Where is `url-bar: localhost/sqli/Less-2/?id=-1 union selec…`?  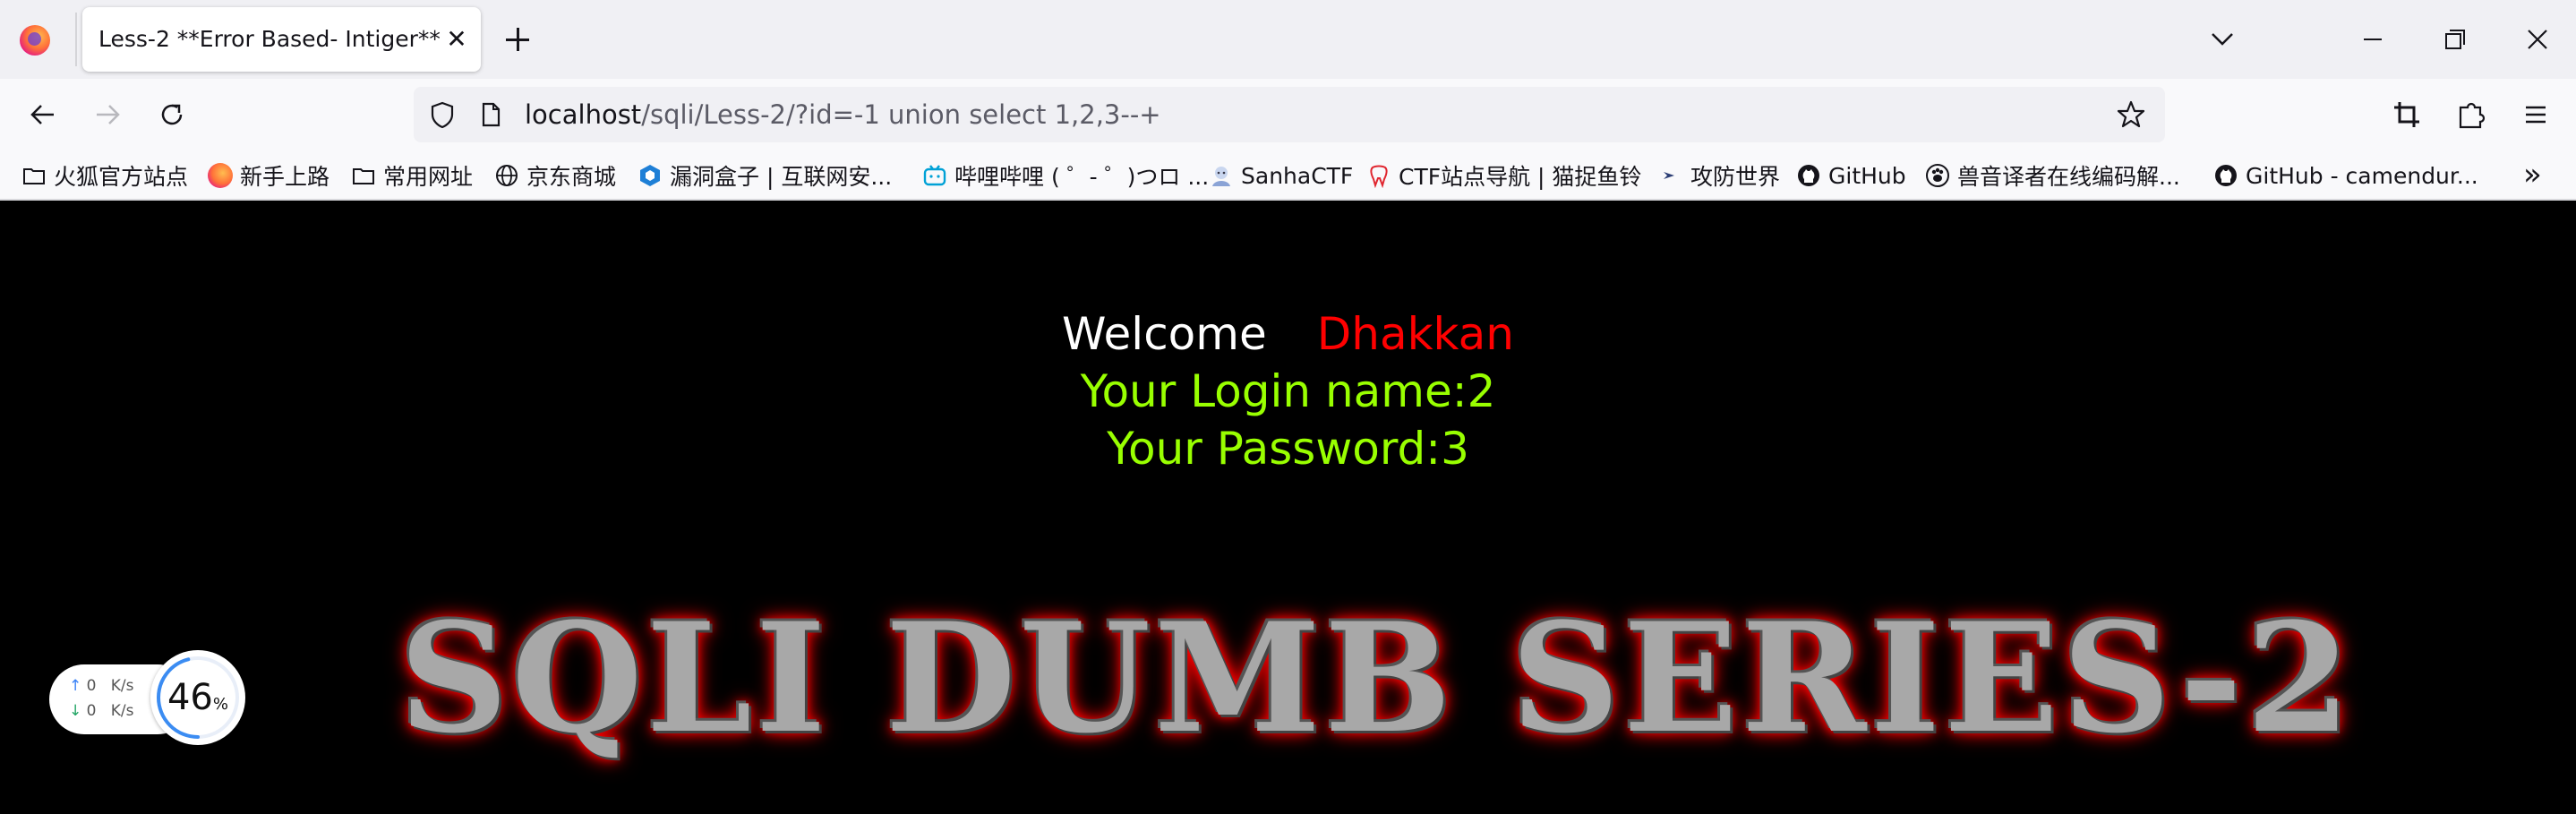 url-bar: localhost/sqli/Less-2/?id=-1 union selec… is located at coordinates (1289, 114).